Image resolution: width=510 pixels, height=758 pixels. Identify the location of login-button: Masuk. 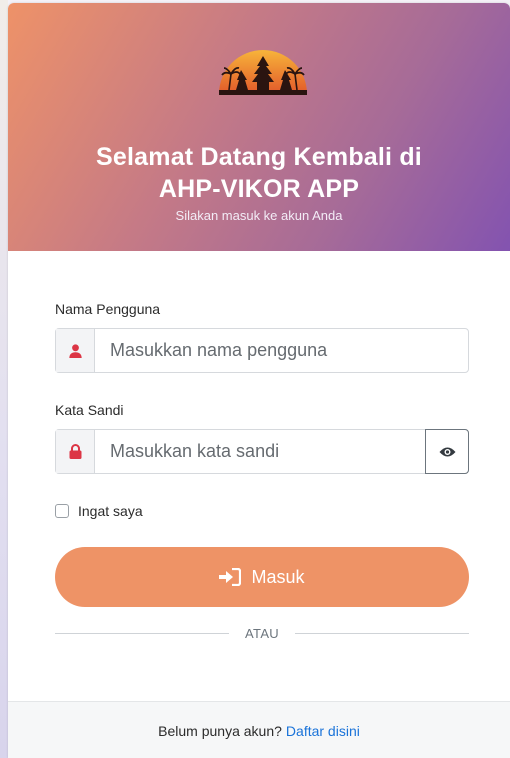
(262, 577).